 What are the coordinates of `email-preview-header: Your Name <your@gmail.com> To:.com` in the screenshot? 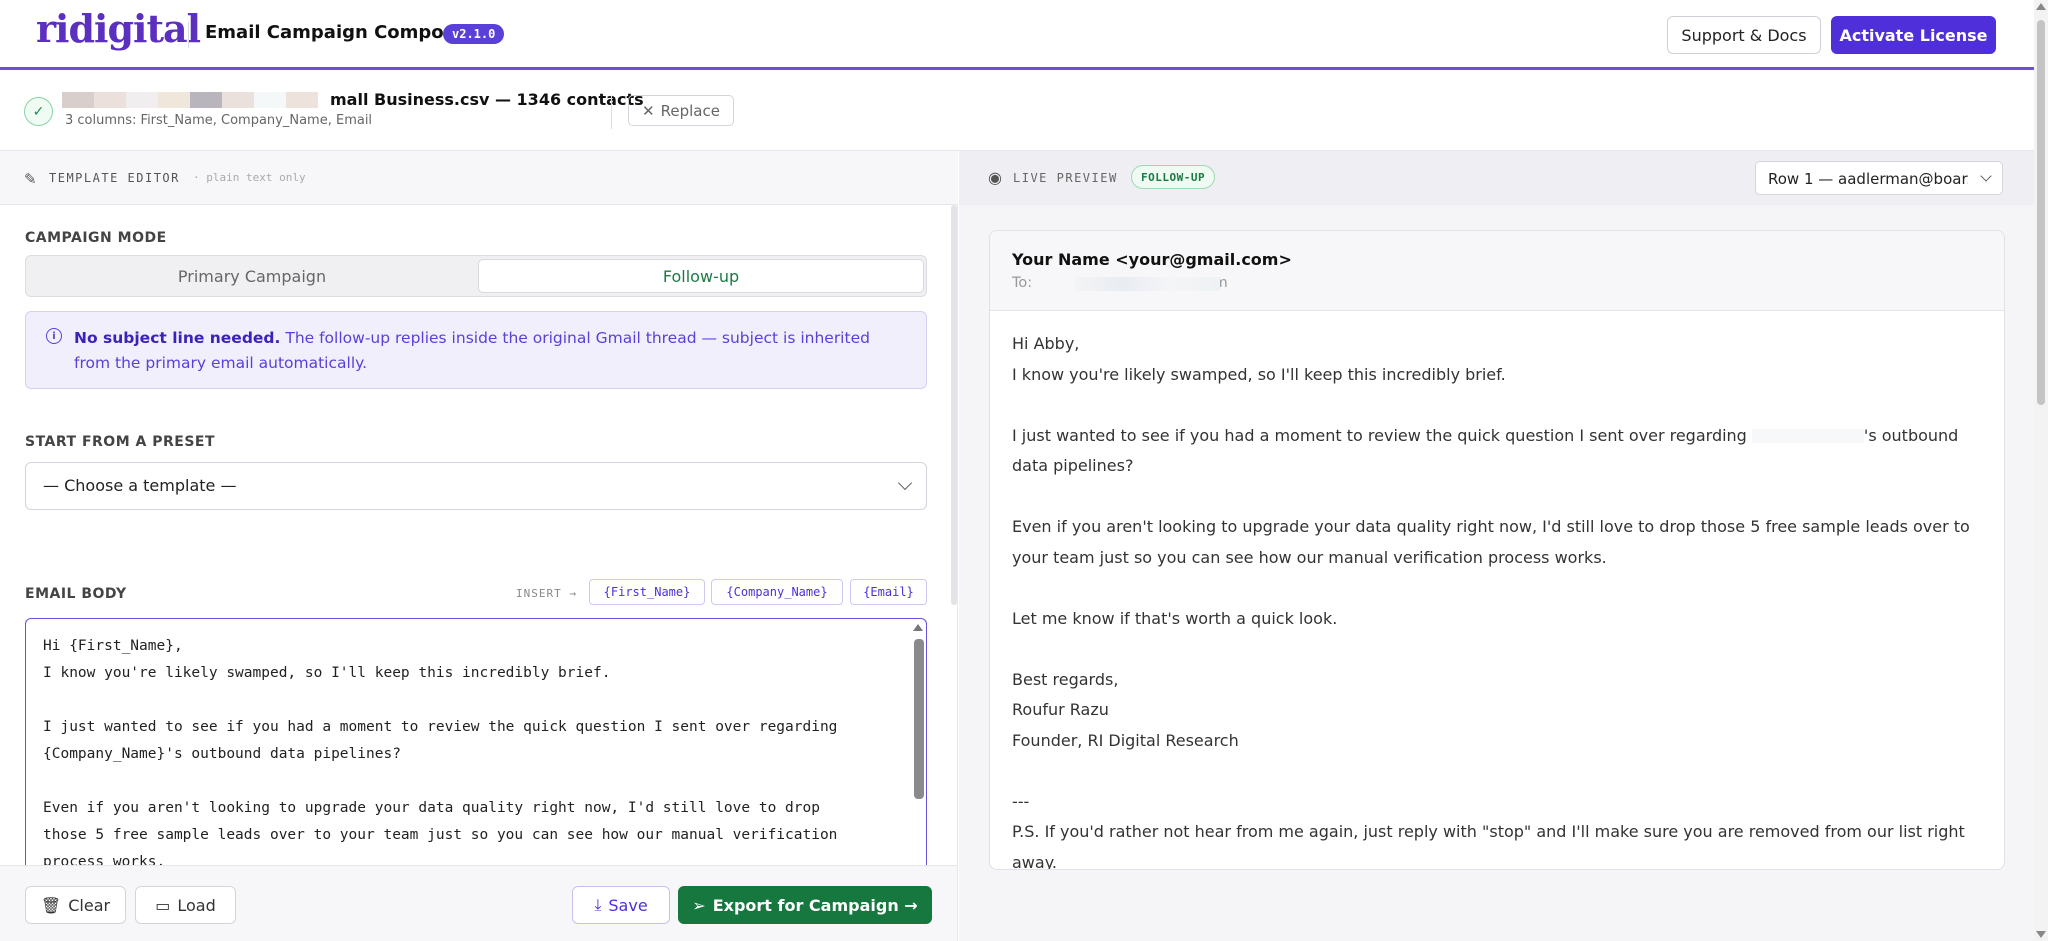 It's located at (1497, 271).